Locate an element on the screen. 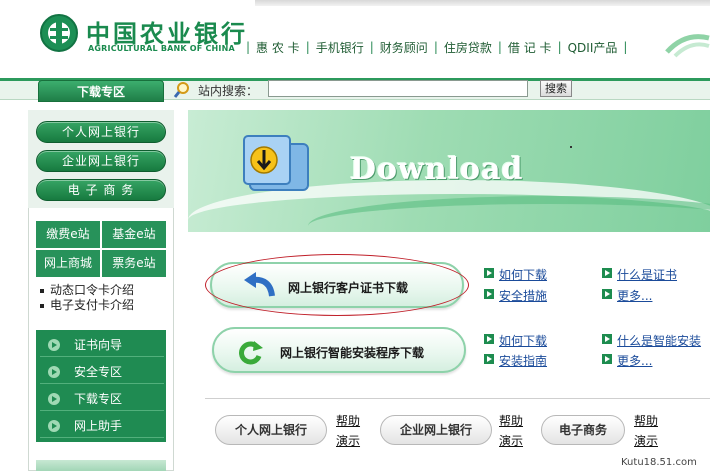  search-button: 搜索 is located at coordinates (556, 88).